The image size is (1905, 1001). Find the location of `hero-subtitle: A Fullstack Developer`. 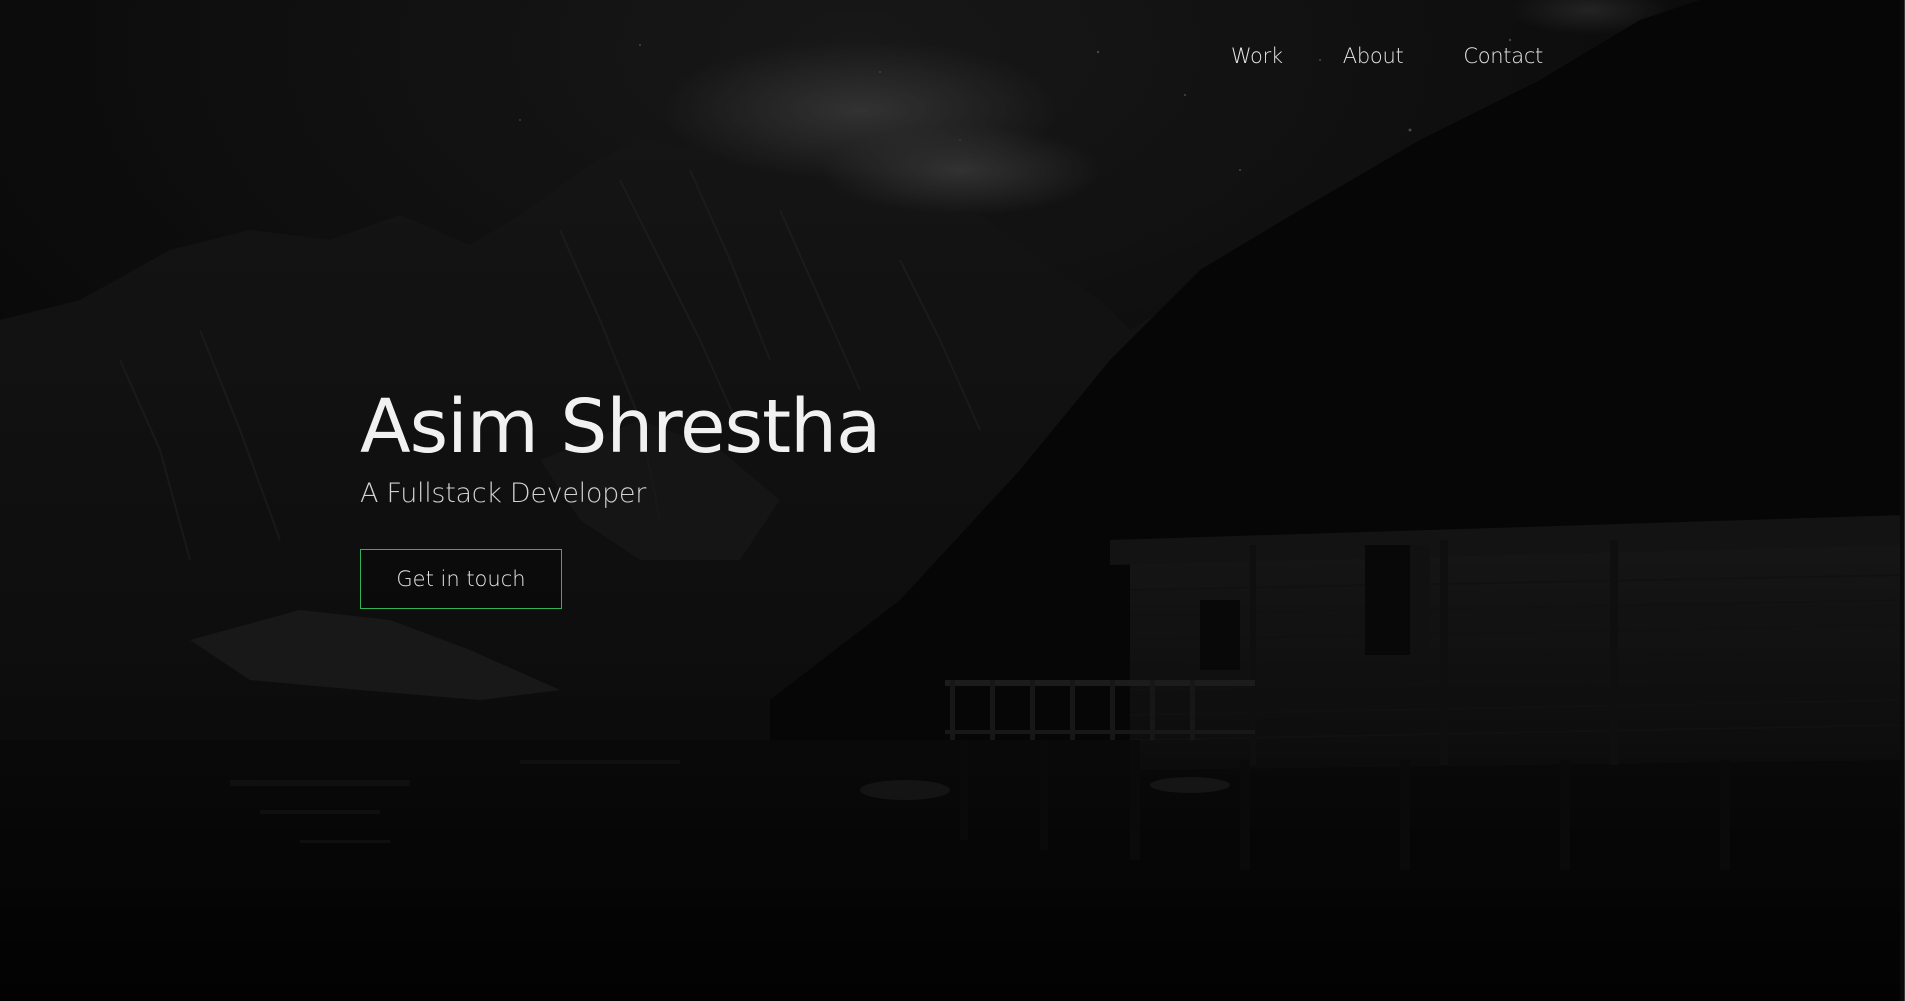

hero-subtitle: A Fullstack Developer is located at coordinates (503, 494).